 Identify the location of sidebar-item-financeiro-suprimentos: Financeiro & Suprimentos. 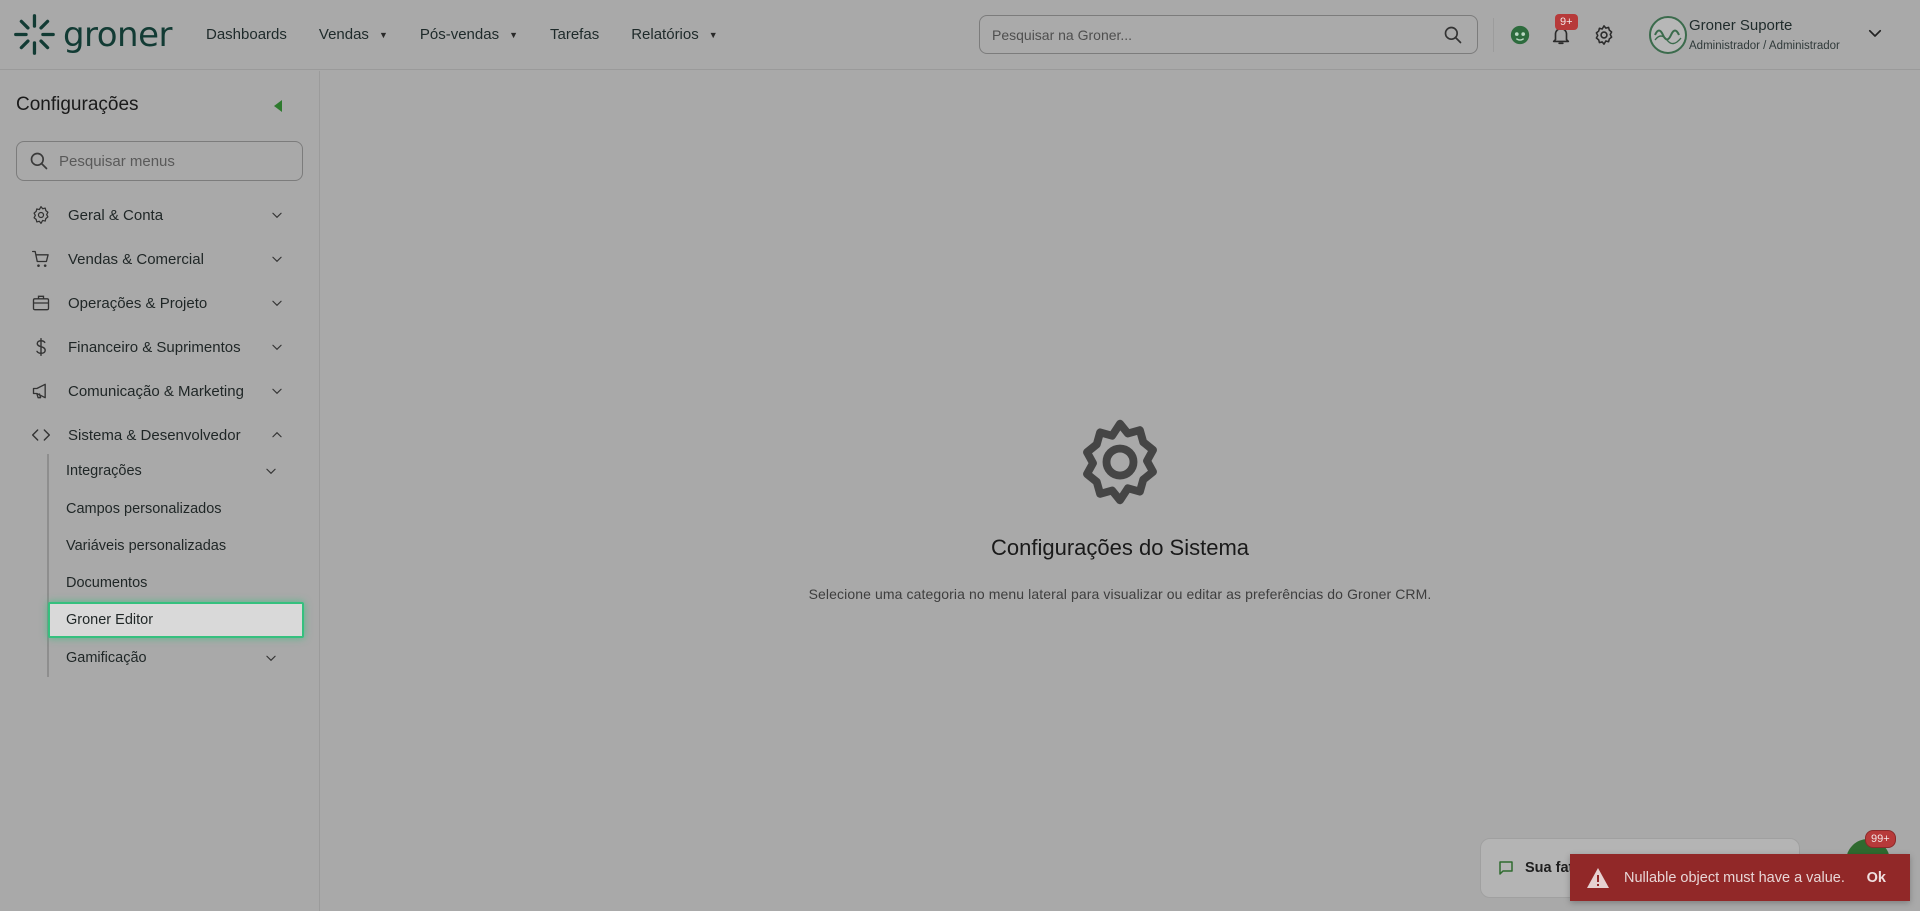
(160, 347).